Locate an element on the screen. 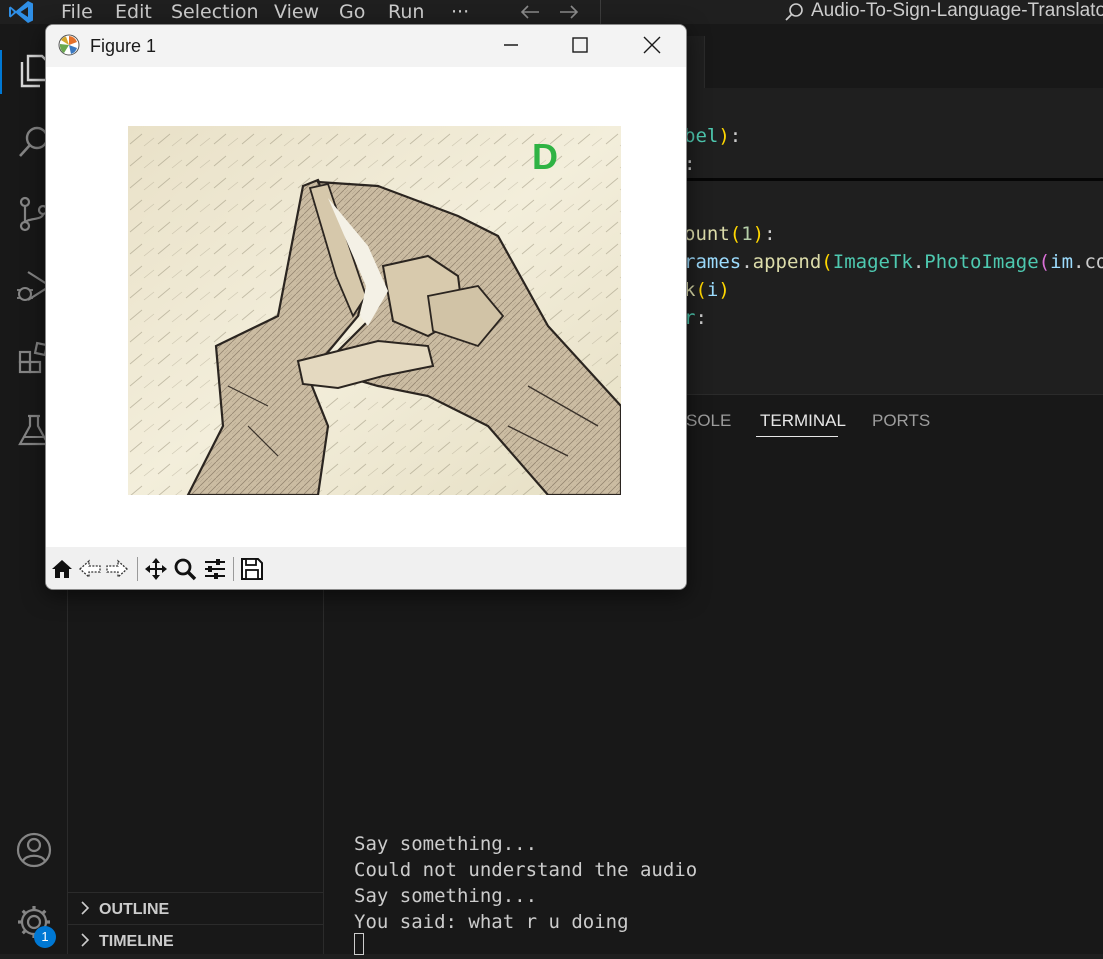 The height and width of the screenshot is (959, 1103). save-icon is located at coordinates (252, 569).